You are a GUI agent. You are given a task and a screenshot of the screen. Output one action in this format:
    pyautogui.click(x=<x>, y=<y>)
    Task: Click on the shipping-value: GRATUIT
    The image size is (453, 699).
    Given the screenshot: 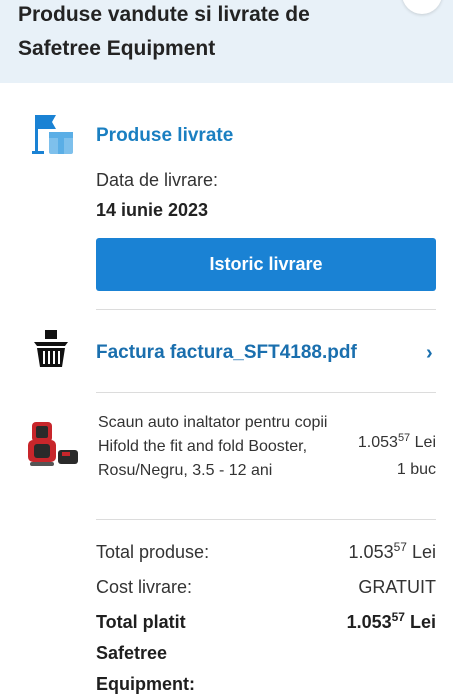 What is the action you would take?
    pyautogui.click(x=397, y=587)
    